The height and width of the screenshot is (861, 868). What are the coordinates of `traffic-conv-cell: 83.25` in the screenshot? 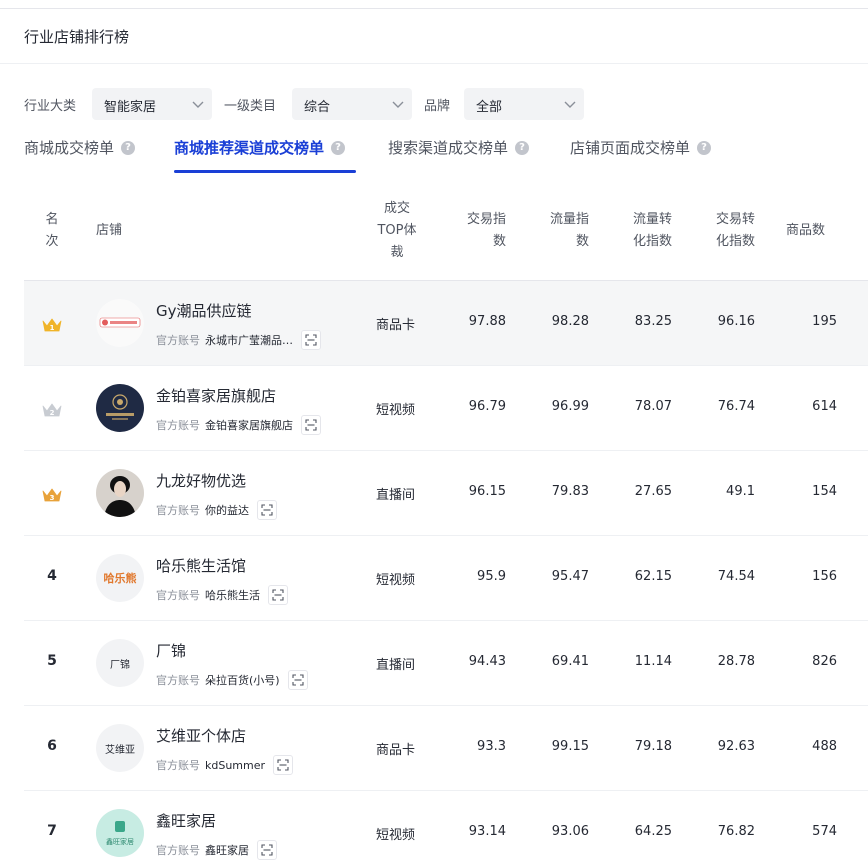 It's located at (653, 321).